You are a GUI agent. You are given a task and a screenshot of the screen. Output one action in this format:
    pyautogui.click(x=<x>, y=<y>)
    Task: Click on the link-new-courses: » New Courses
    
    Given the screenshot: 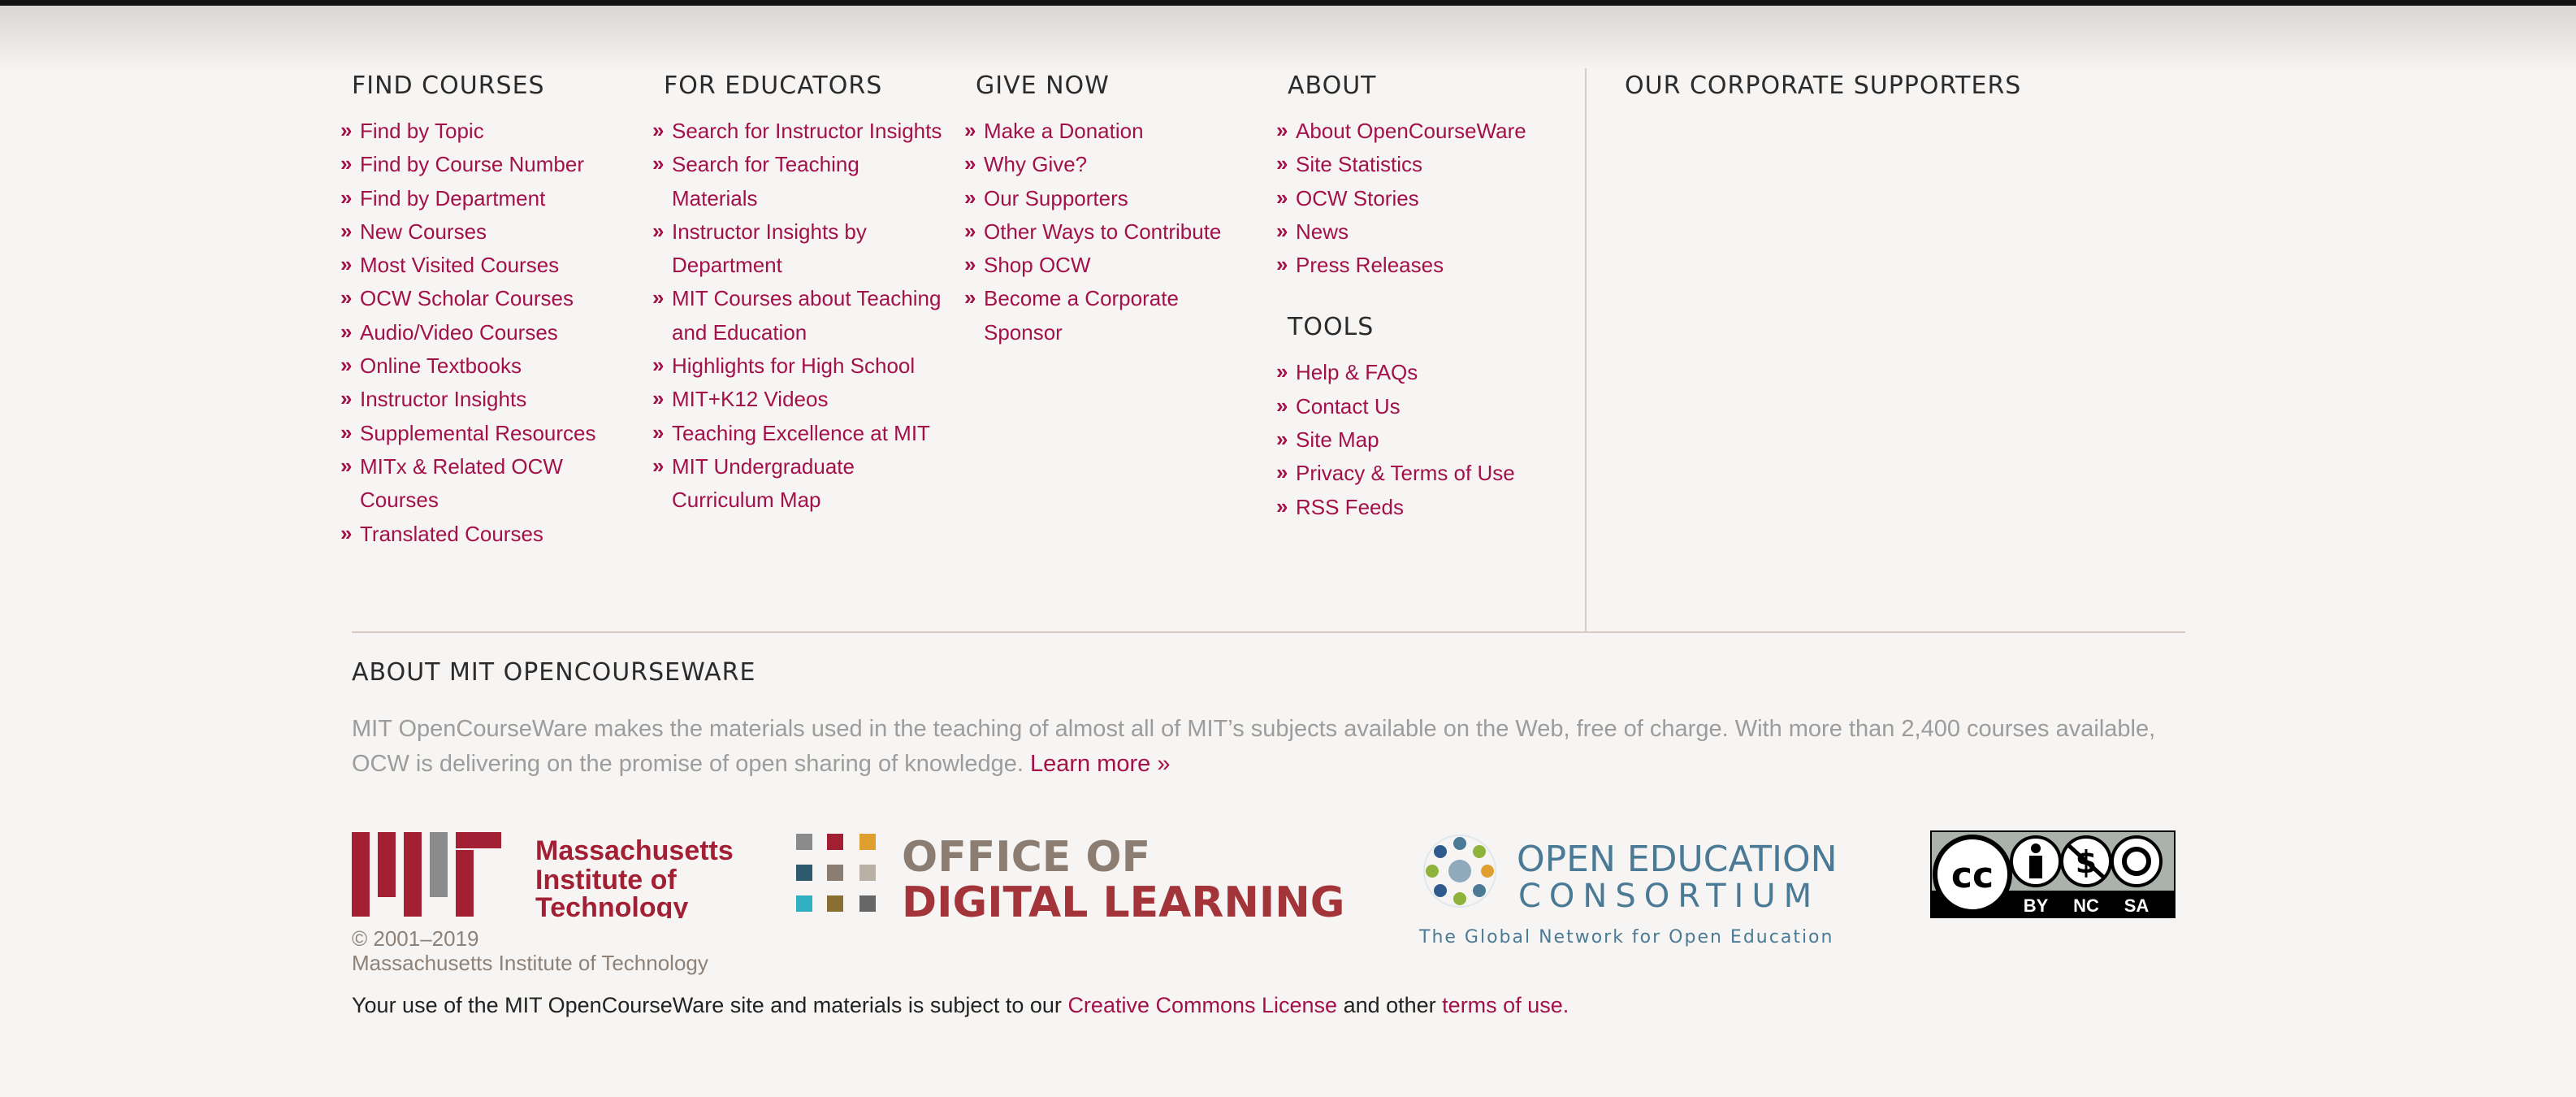 What is the action you would take?
    pyautogui.click(x=468, y=232)
    